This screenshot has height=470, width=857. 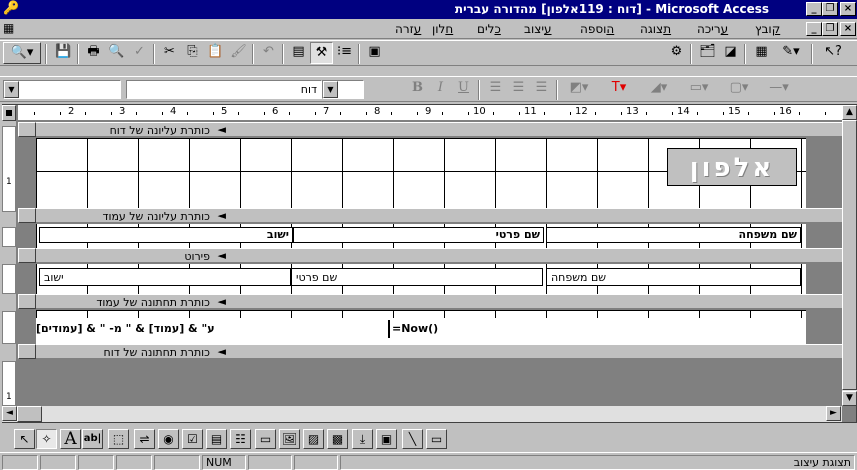 What do you see at coordinates (673, 277) in the screenshot?
I see `last-name-textbox: שם משפחה` at bounding box center [673, 277].